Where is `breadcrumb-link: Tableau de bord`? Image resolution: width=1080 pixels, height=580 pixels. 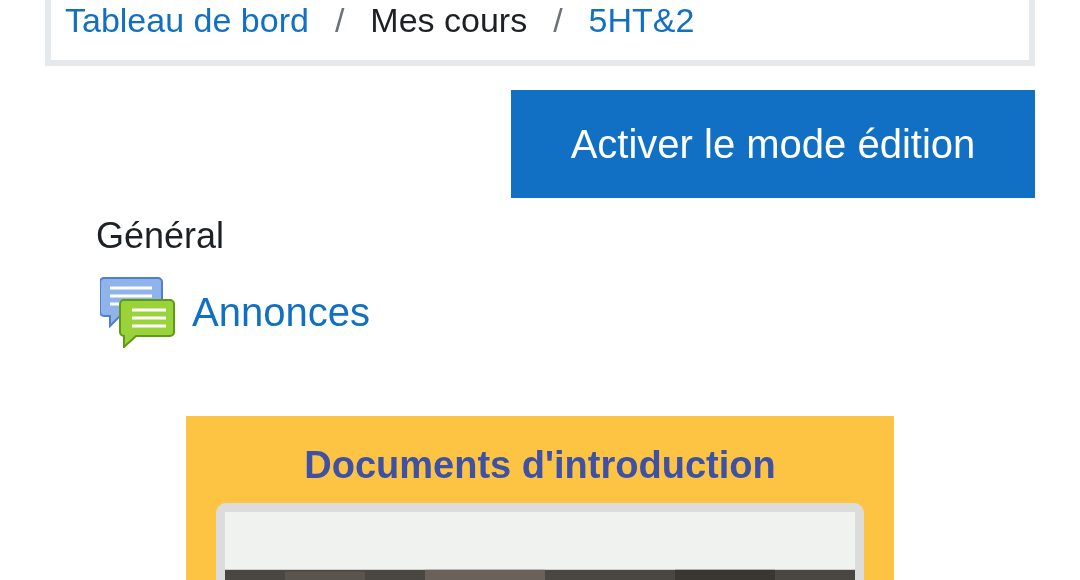
breadcrumb-link: Tableau de bord is located at coordinates (187, 20).